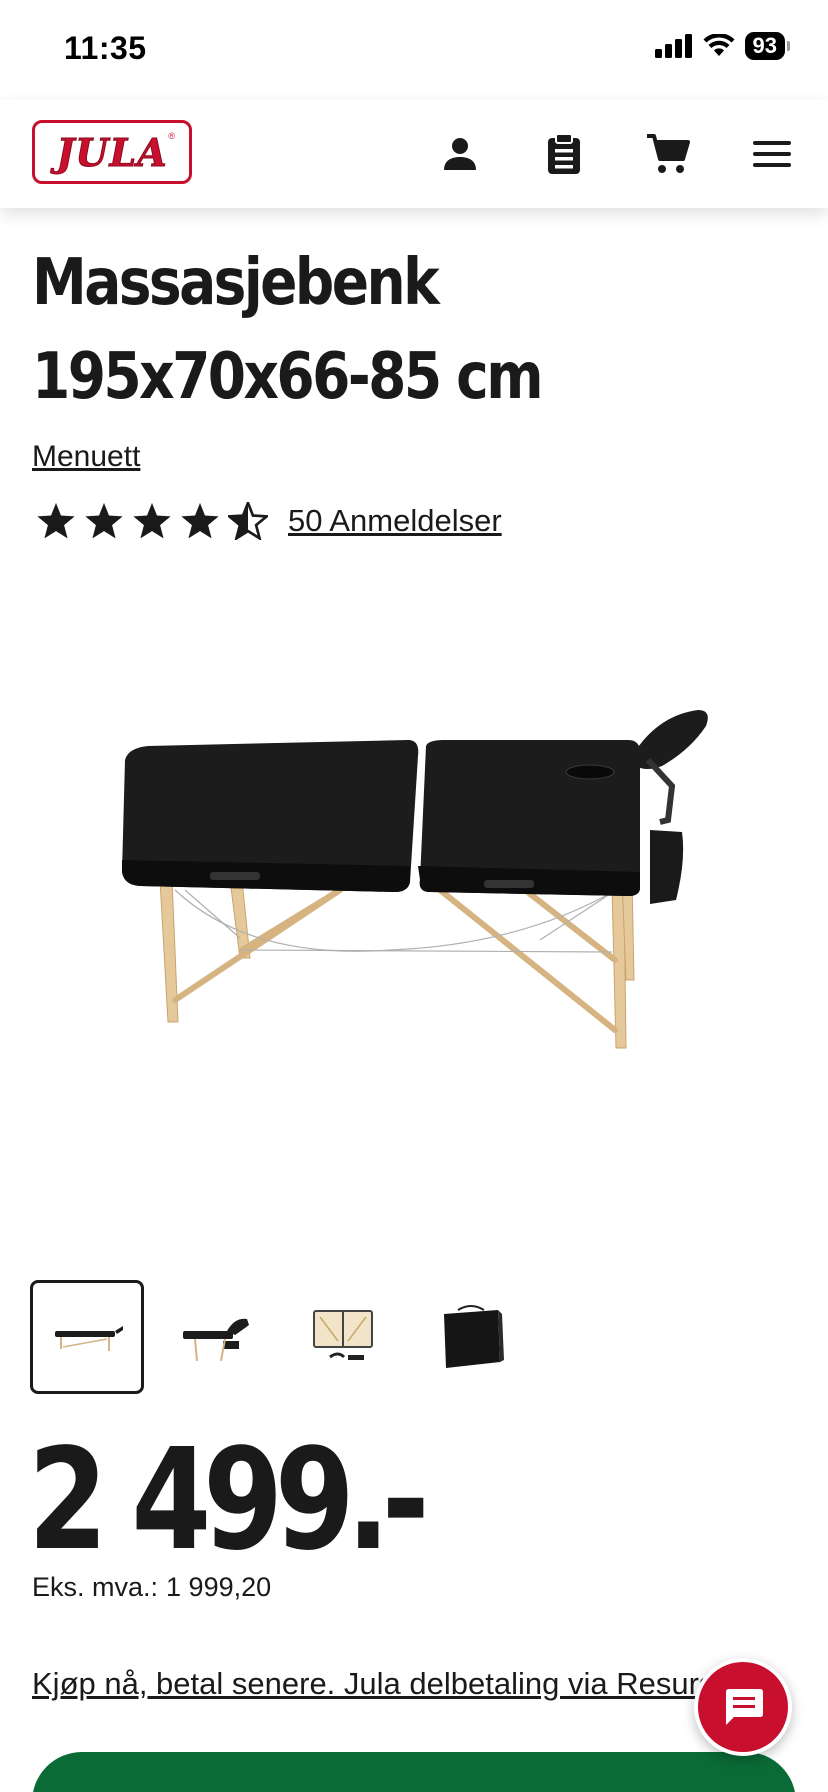 Image resolution: width=828 pixels, height=1792 pixels. What do you see at coordinates (216, 1340) in the screenshot?
I see `massage-table-headrest-thumb` at bounding box center [216, 1340].